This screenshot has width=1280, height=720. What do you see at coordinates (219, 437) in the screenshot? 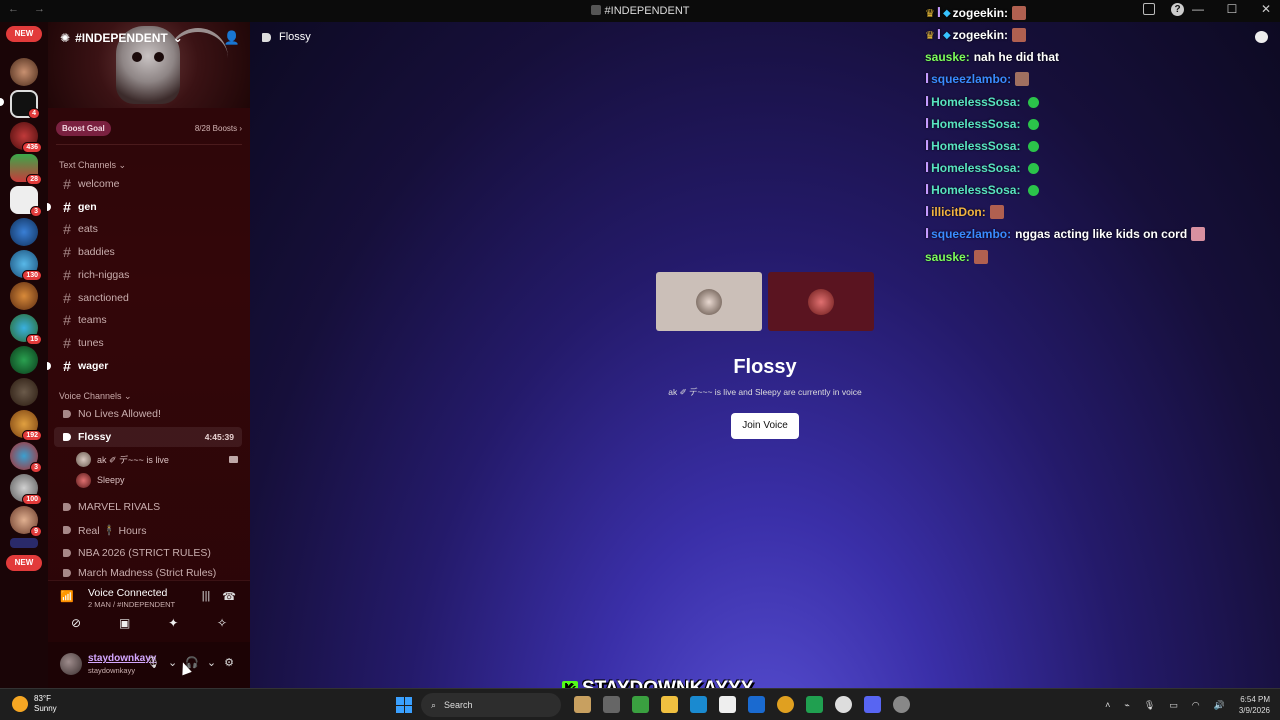
I see `voice-timer: 4:45:39` at bounding box center [219, 437].